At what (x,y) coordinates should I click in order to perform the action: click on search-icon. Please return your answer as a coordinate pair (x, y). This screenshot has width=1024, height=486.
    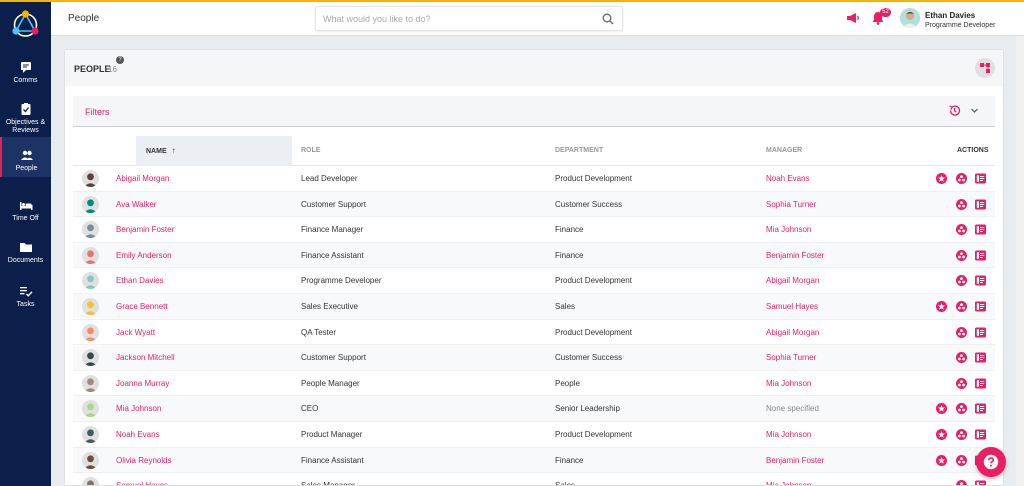
    Looking at the image, I should click on (608, 19).